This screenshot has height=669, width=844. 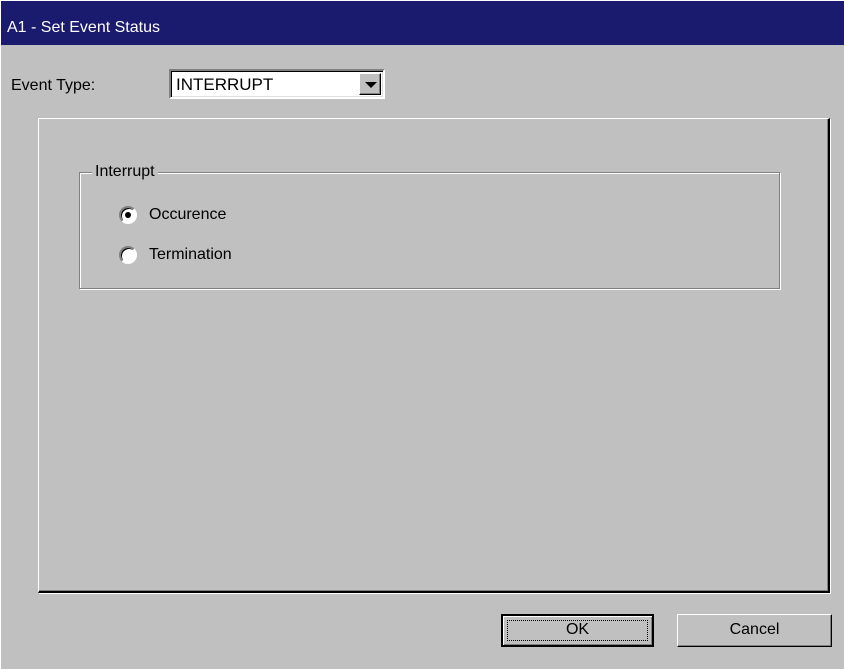 I want to click on ok-button: OK, so click(x=577, y=630).